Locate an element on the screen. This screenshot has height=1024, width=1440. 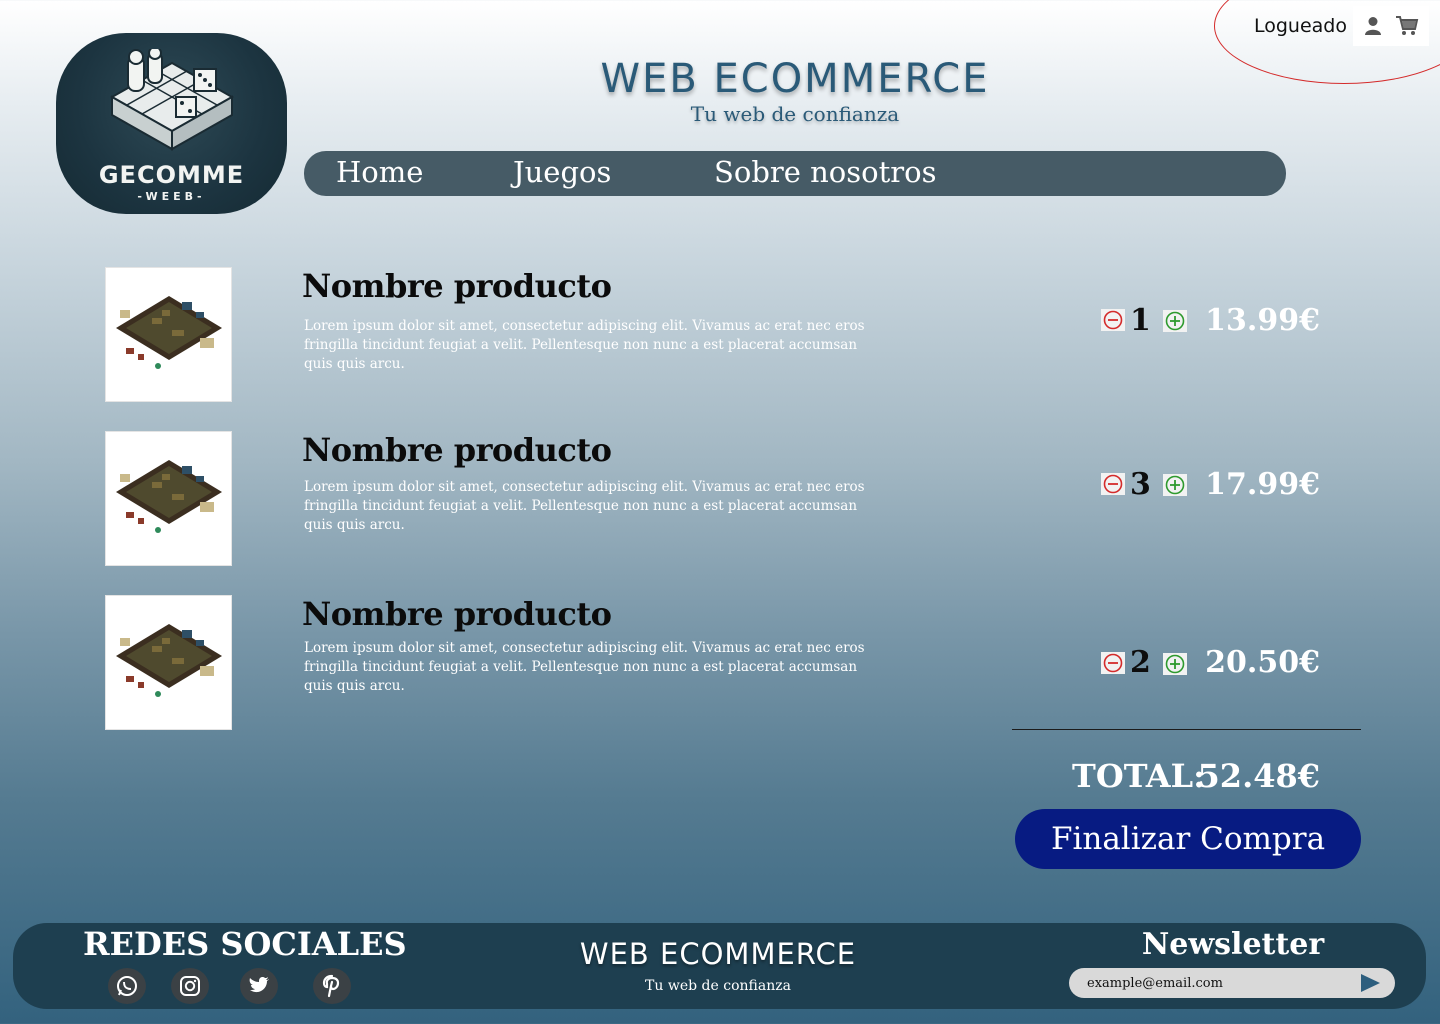
site-tagline: Tu web de confianza is located at coordinates (795, 114).